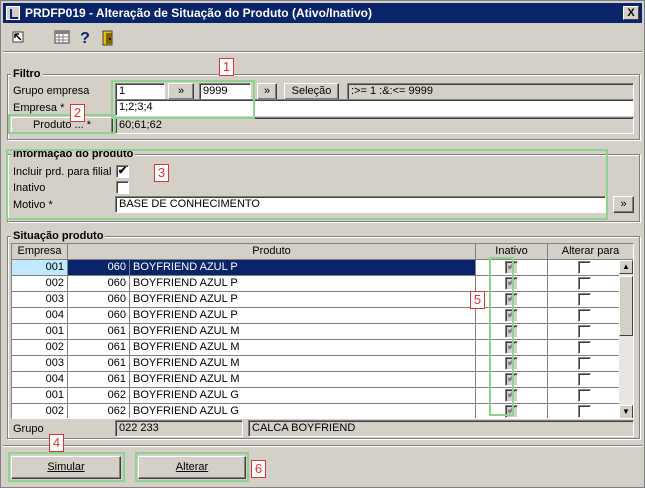  Describe the element at coordinates (311, 91) in the screenshot. I see `selecao-button: Seleção` at that location.